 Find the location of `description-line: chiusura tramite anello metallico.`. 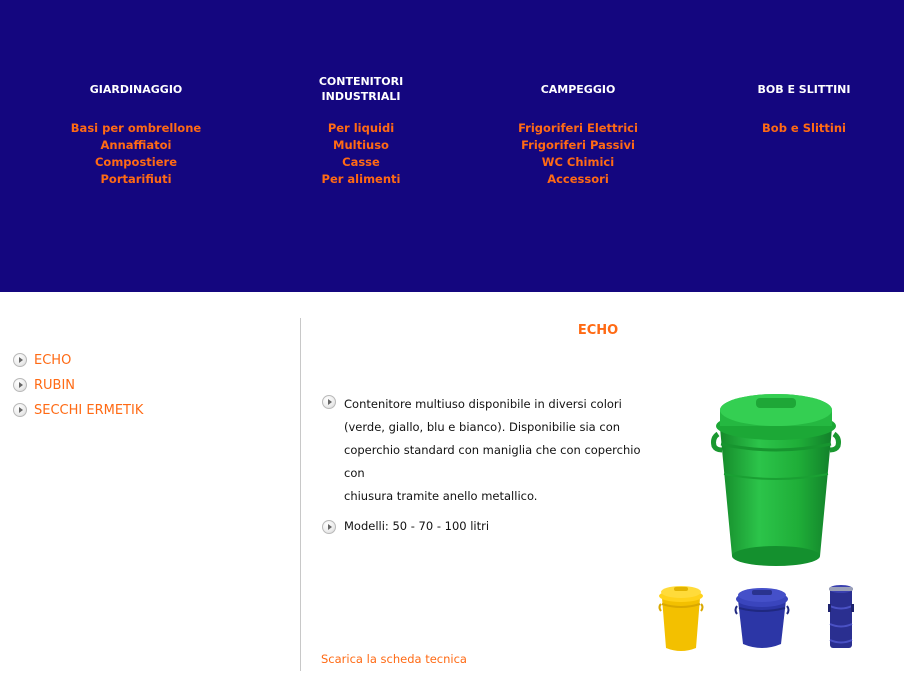

description-line: chiusura tramite anello metallico. is located at coordinates (441, 496).